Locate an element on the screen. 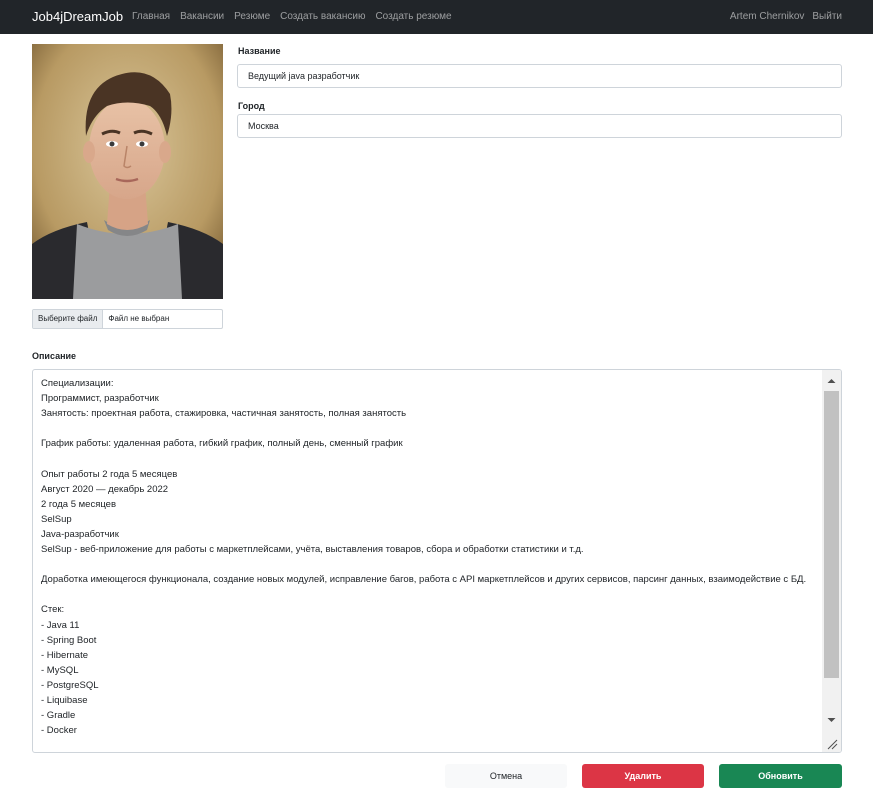 The image size is (873, 798). nav-link-vacancies: Вакансии is located at coordinates (202, 17).